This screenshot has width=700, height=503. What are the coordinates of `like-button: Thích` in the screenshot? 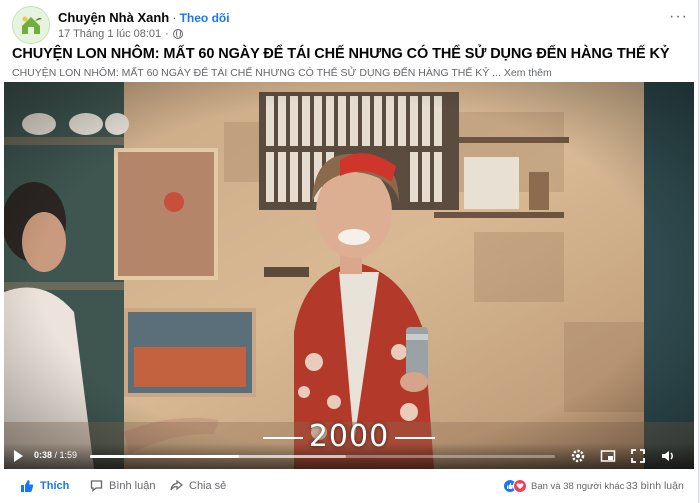 It's located at (44, 486).